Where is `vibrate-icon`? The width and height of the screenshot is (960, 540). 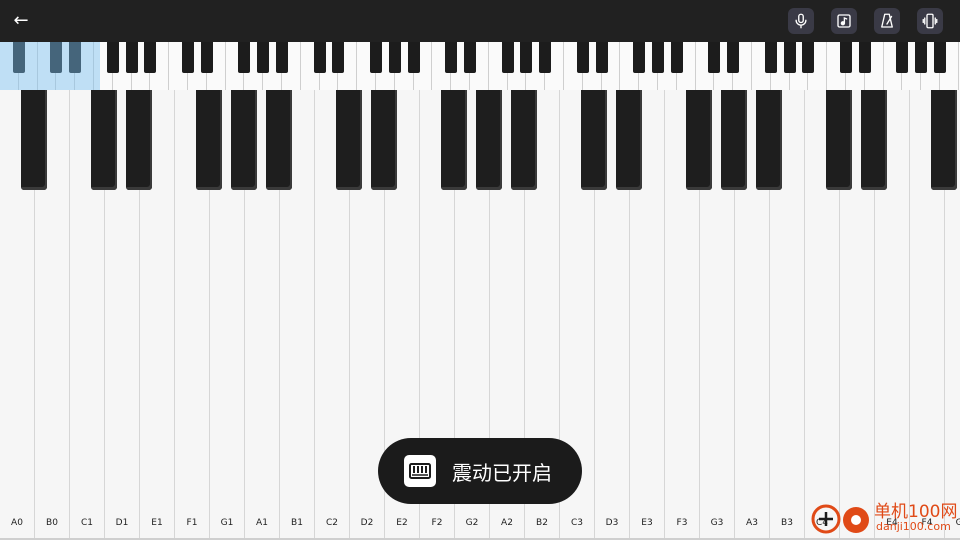
vibrate-icon is located at coordinates (930, 21).